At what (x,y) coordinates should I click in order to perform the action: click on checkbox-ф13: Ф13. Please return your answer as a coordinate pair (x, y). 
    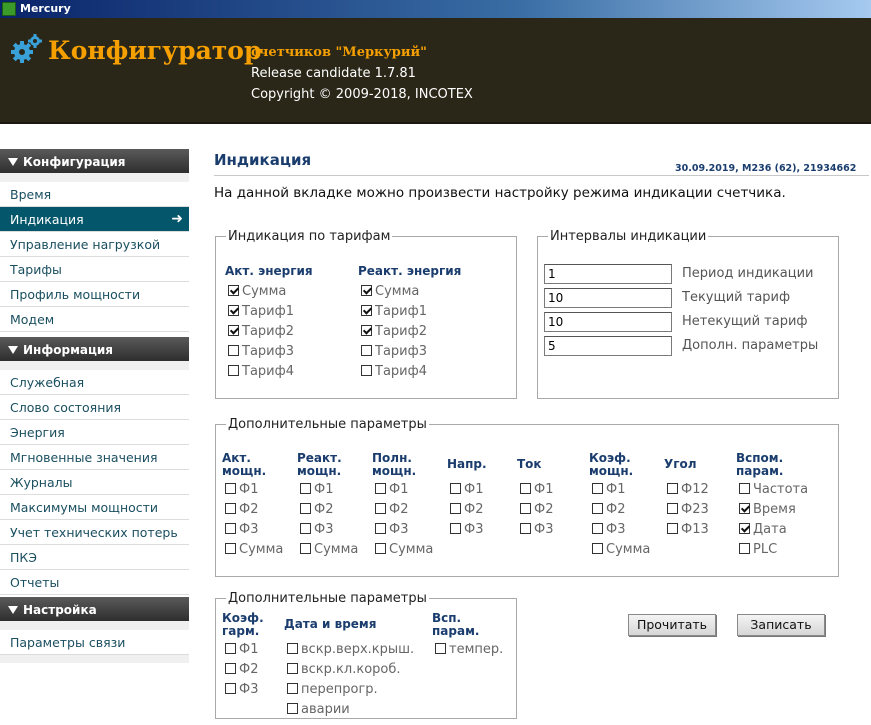
    Looking at the image, I should click on (688, 530).